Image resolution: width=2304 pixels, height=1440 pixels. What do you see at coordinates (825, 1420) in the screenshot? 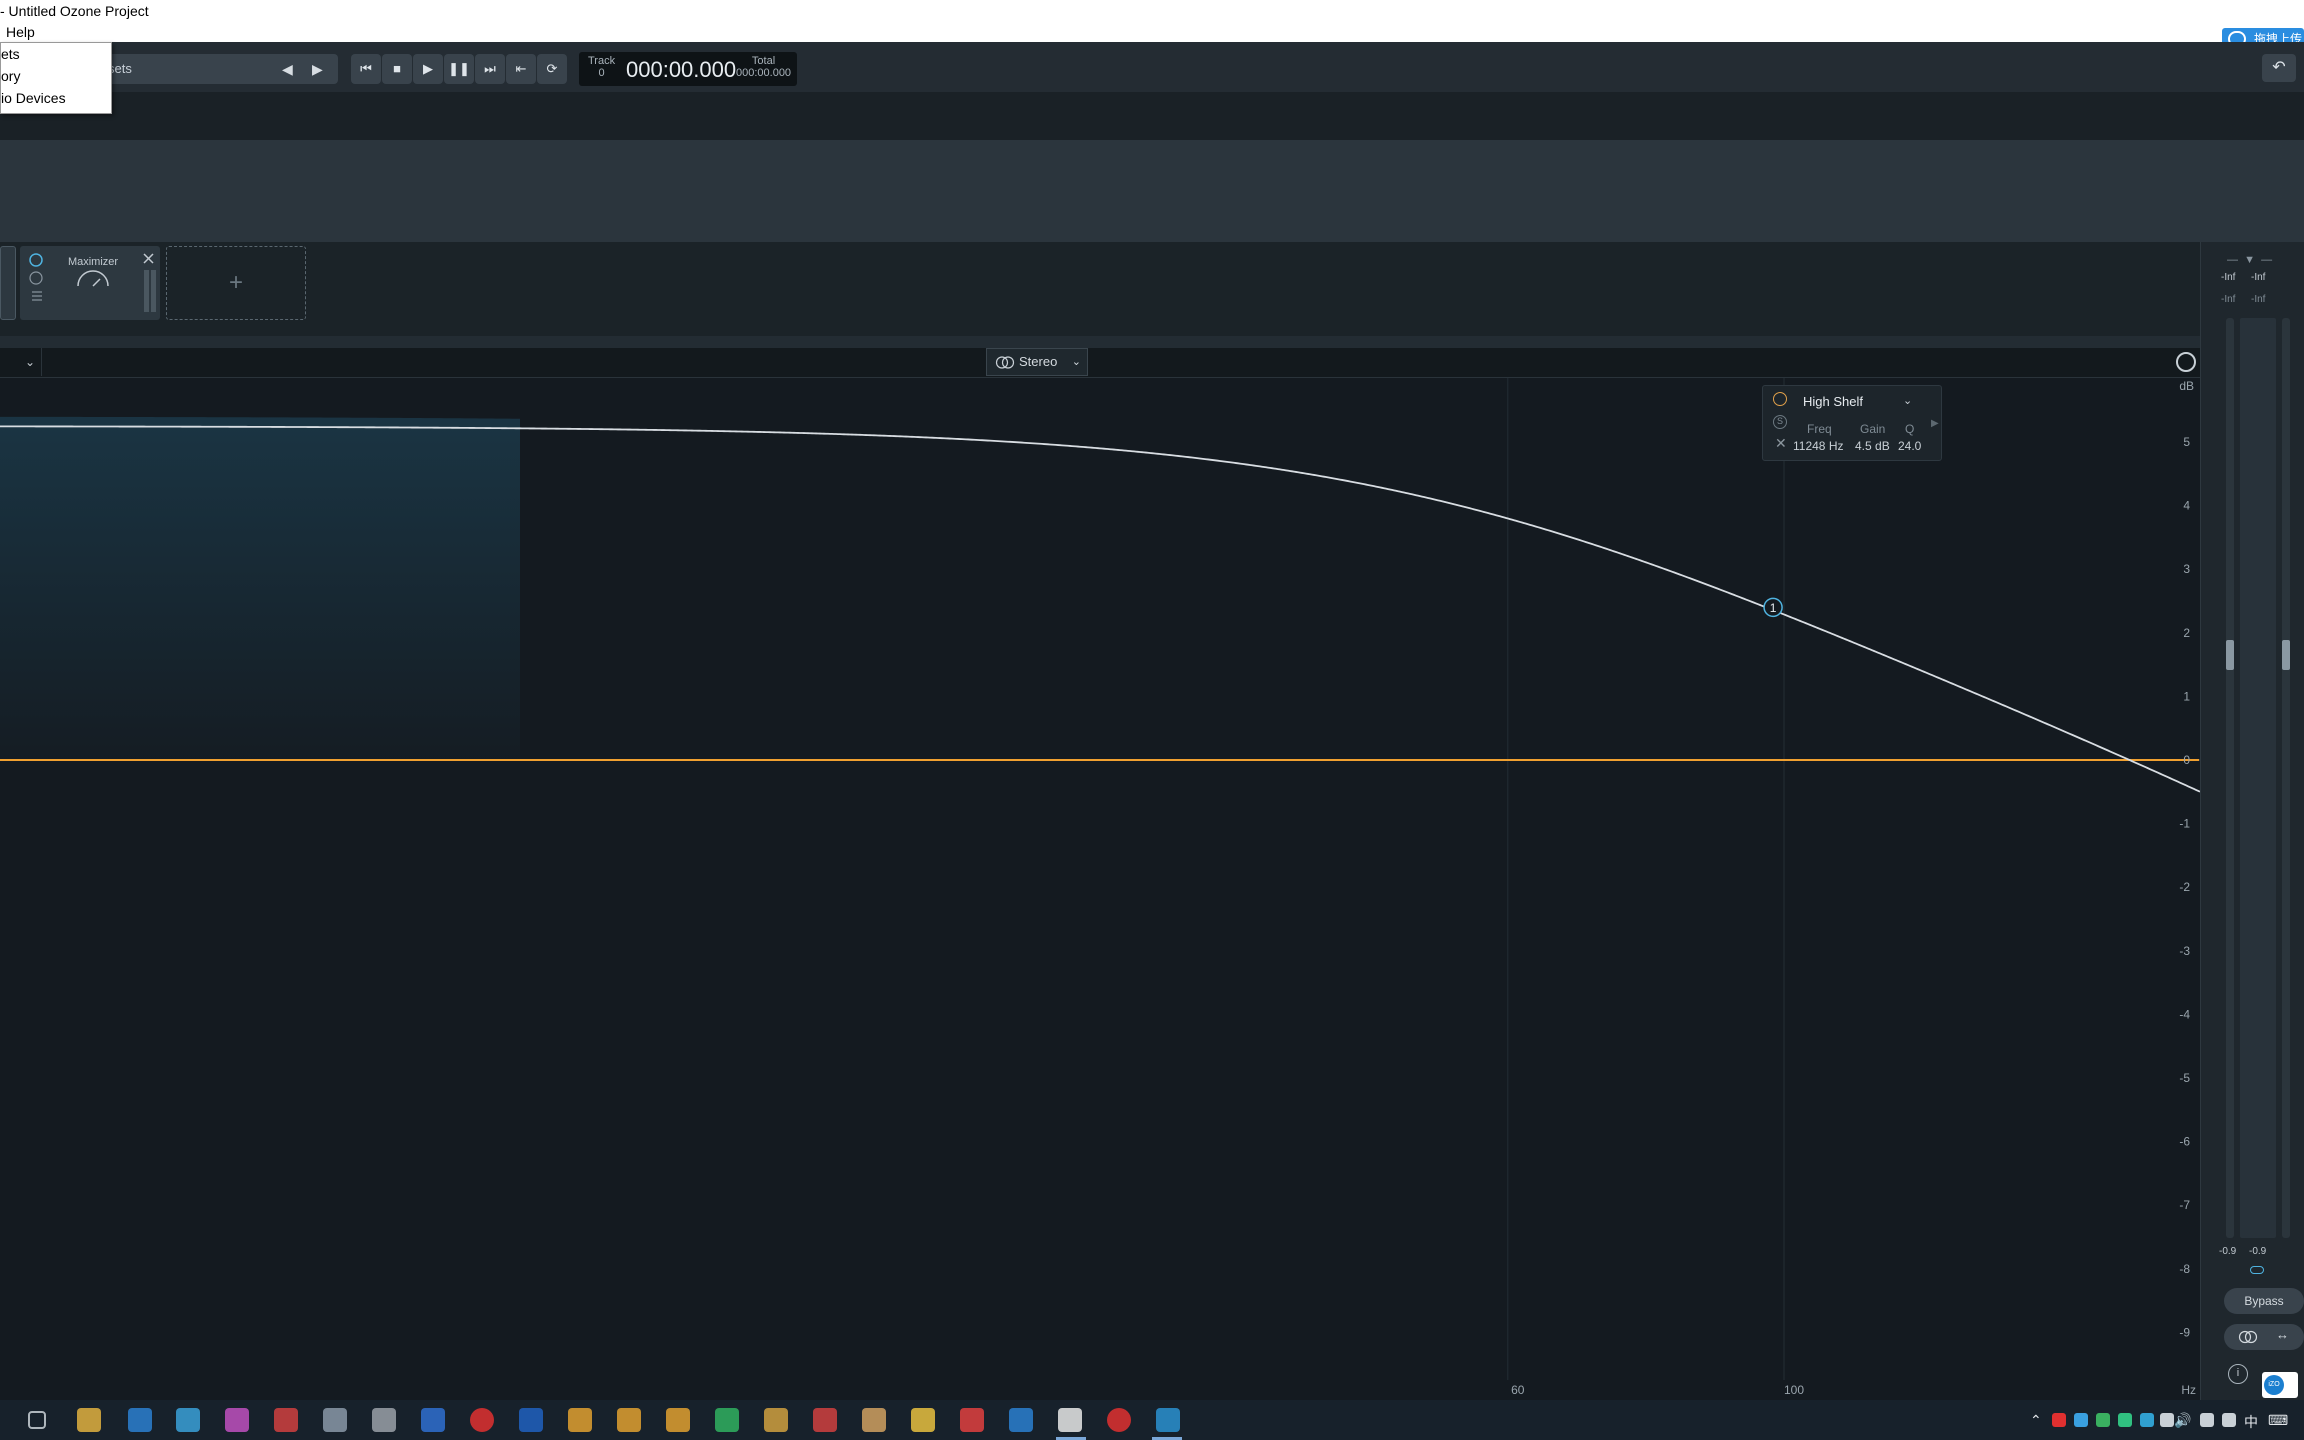
I see `sword-icon` at bounding box center [825, 1420].